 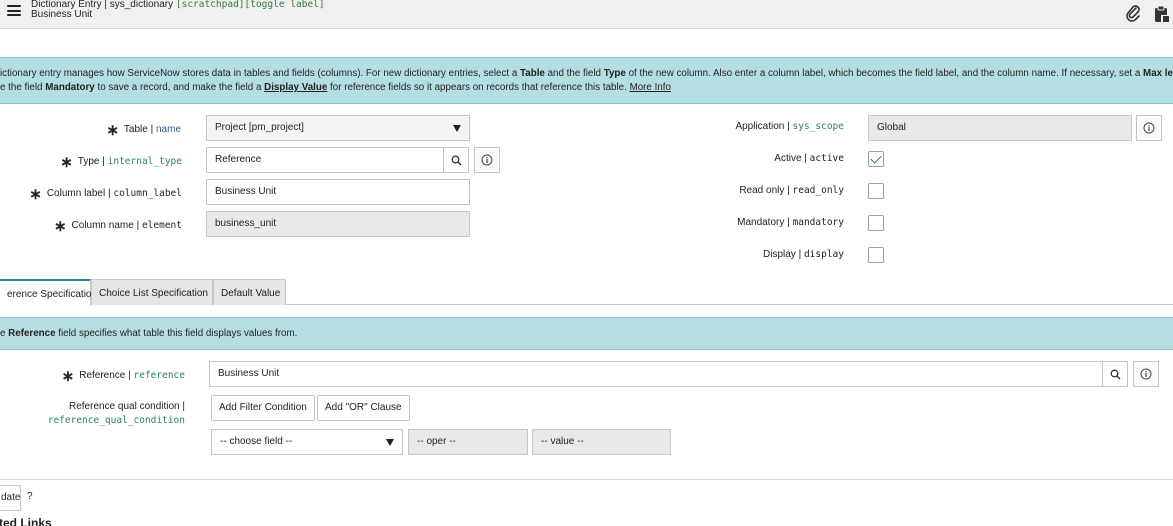 I want to click on banner-bold-text: Type, so click(x=614, y=73).